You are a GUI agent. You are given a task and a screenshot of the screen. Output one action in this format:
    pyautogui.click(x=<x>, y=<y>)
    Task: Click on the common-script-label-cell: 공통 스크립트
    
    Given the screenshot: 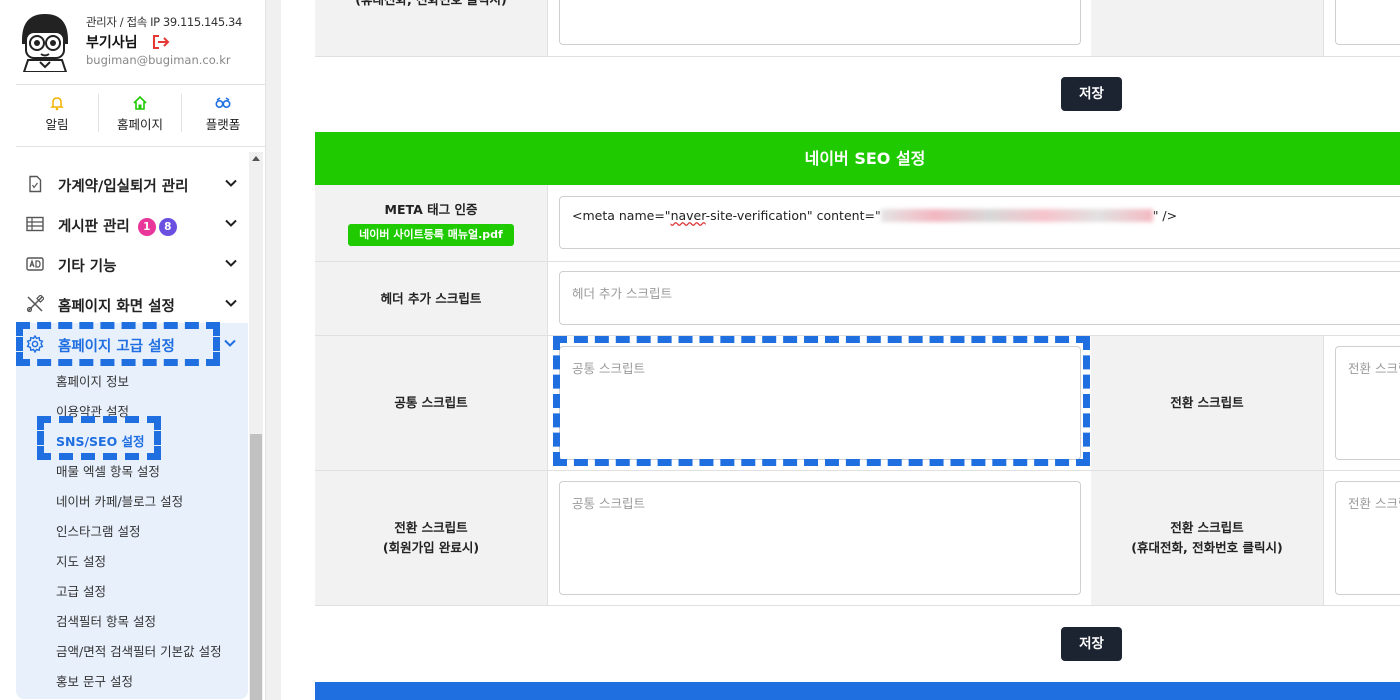 What is the action you would take?
    pyautogui.click(x=431, y=403)
    